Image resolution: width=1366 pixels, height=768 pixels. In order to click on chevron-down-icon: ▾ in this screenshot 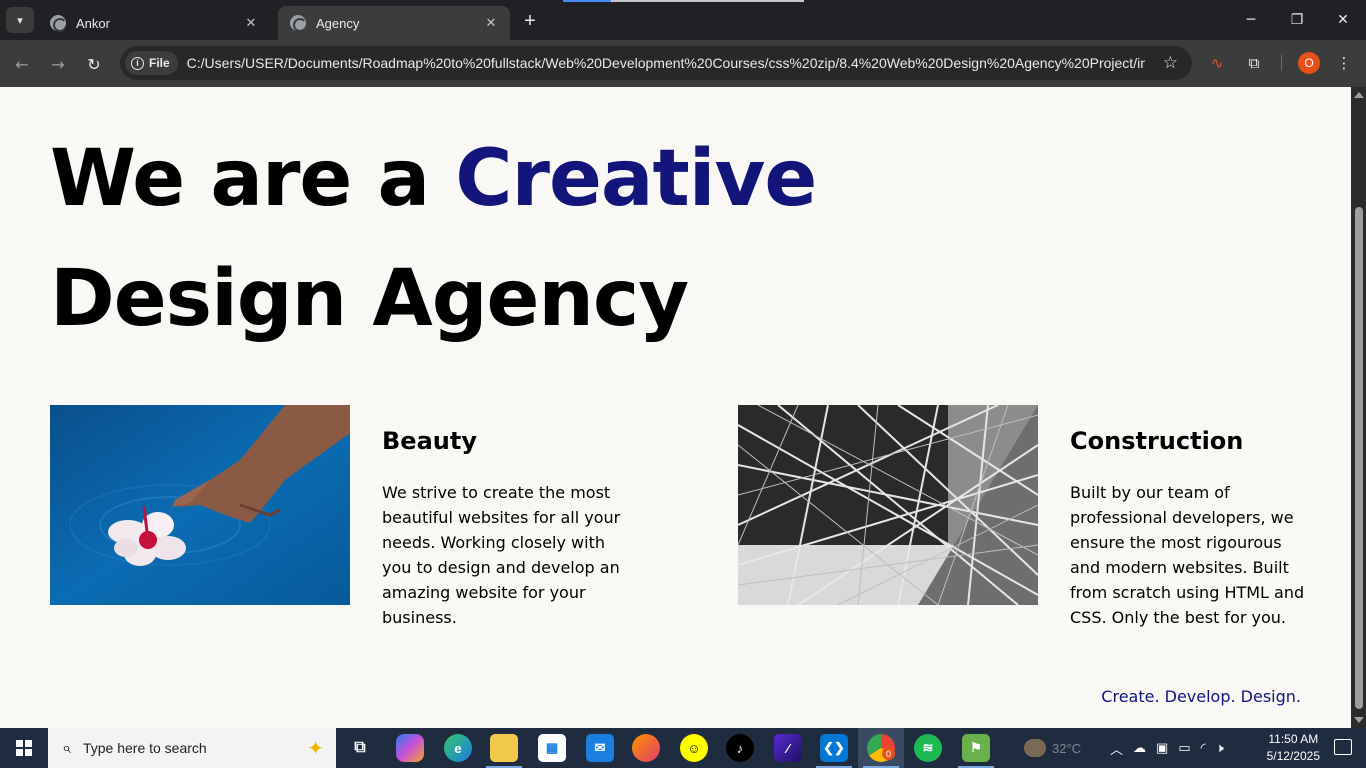, I will do `click(20, 20)`.